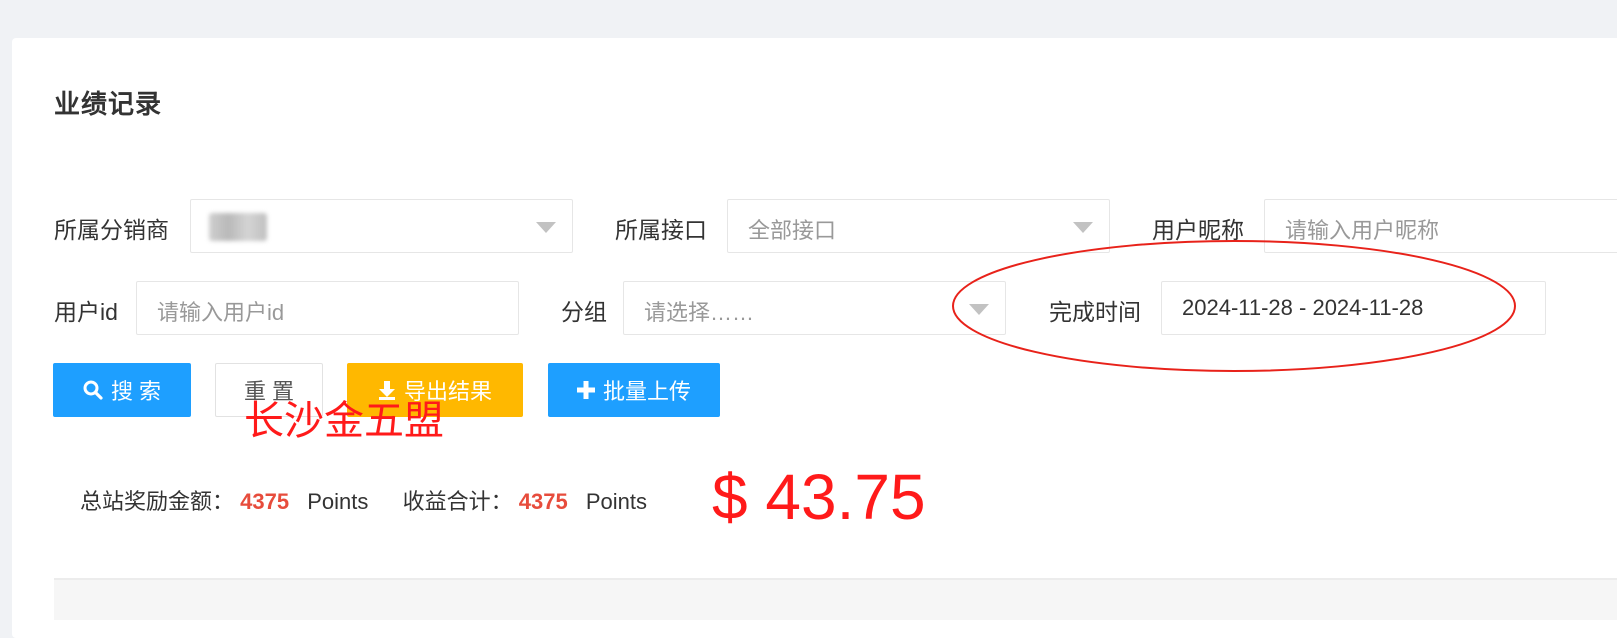 Image resolution: width=1617 pixels, height=638 pixels. Describe the element at coordinates (136, 391) in the screenshot. I see `search-button-label: 搜 索` at that location.